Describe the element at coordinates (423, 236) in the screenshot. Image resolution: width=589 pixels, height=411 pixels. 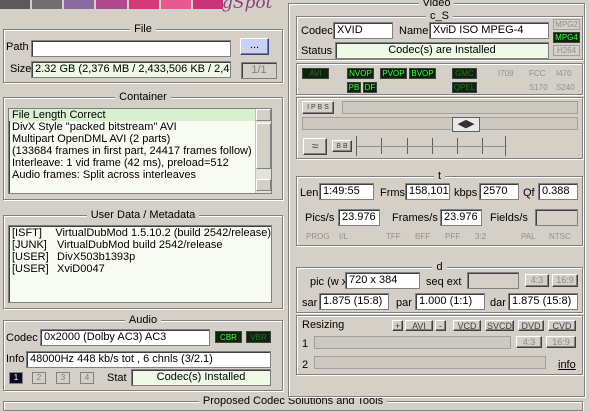
I see `bff-flag: BFF` at that location.